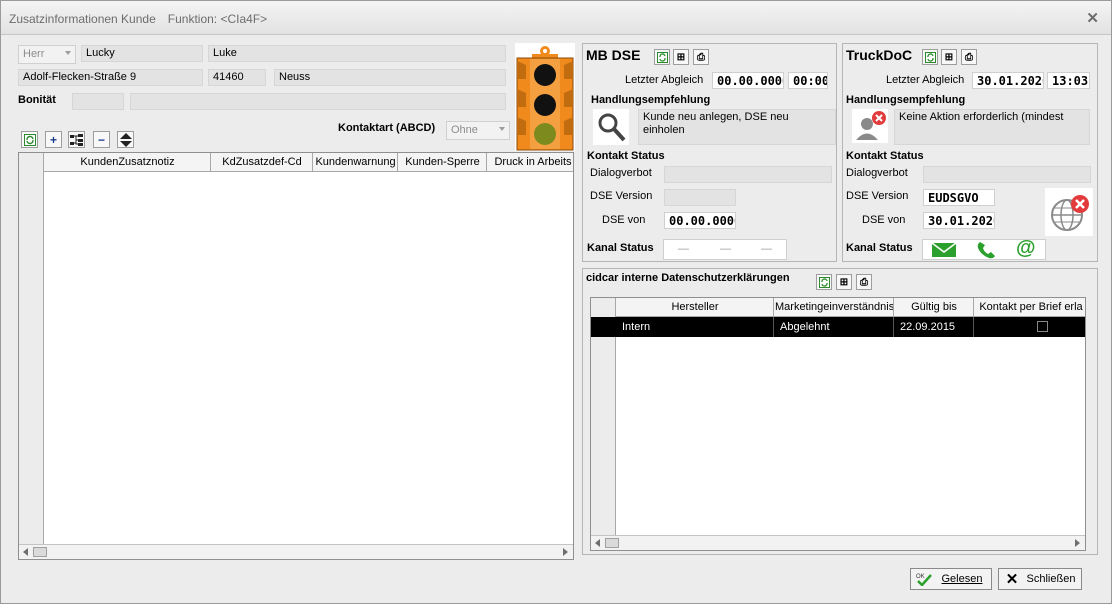 This screenshot has width=1112, height=604. I want to click on mb-dse-version-field, so click(700, 197).